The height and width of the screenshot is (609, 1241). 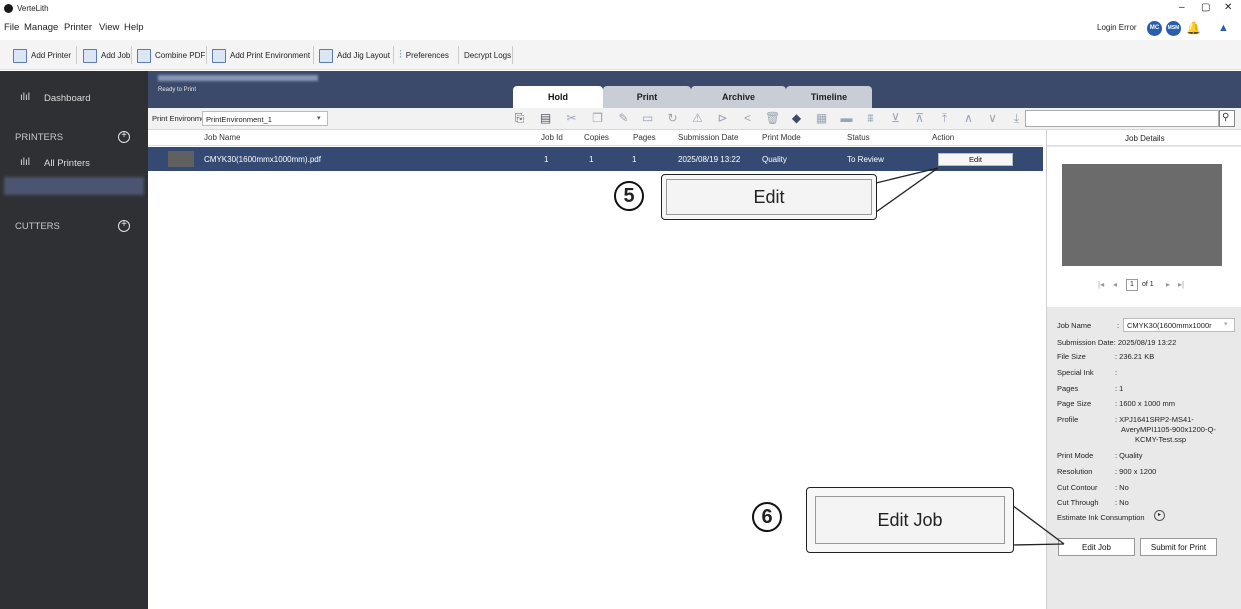 I want to click on callout-5-label: Edit, so click(x=769, y=196).